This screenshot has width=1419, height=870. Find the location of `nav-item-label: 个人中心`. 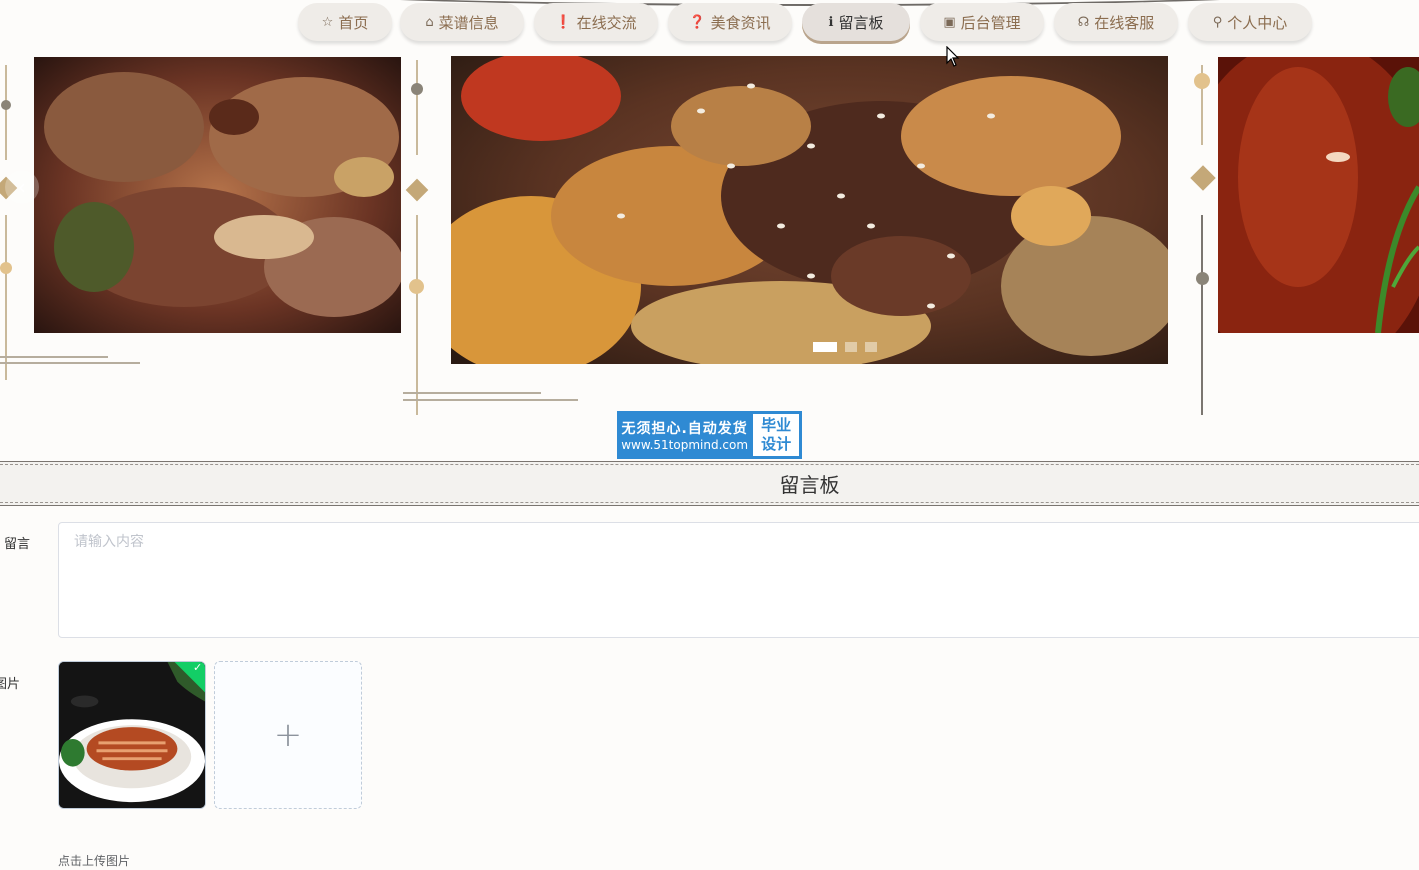

nav-item-label: 个人中心 is located at coordinates (1257, 22).